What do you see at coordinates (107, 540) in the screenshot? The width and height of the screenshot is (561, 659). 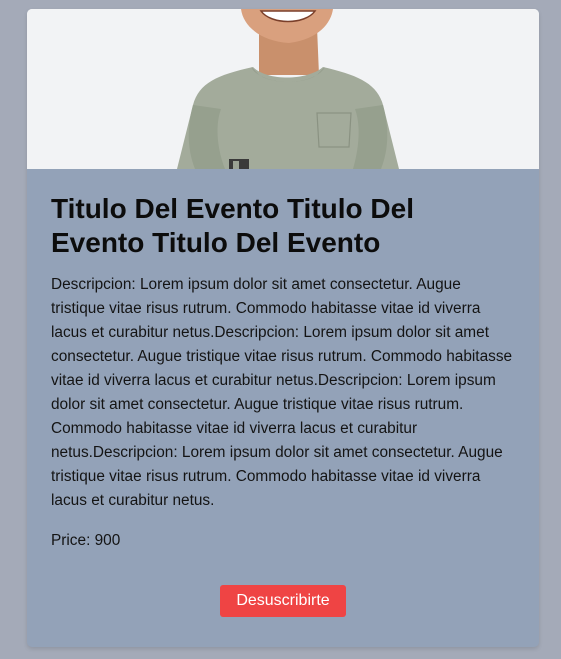 I see `price-value: 900` at bounding box center [107, 540].